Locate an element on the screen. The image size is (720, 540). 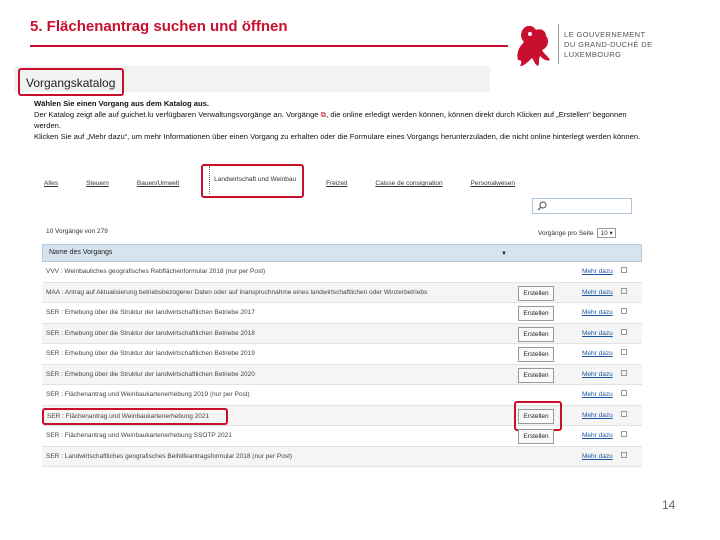
tab-landwirtschaft-label: Landwirtschaft und Weinbau is located at coordinates (252, 180).